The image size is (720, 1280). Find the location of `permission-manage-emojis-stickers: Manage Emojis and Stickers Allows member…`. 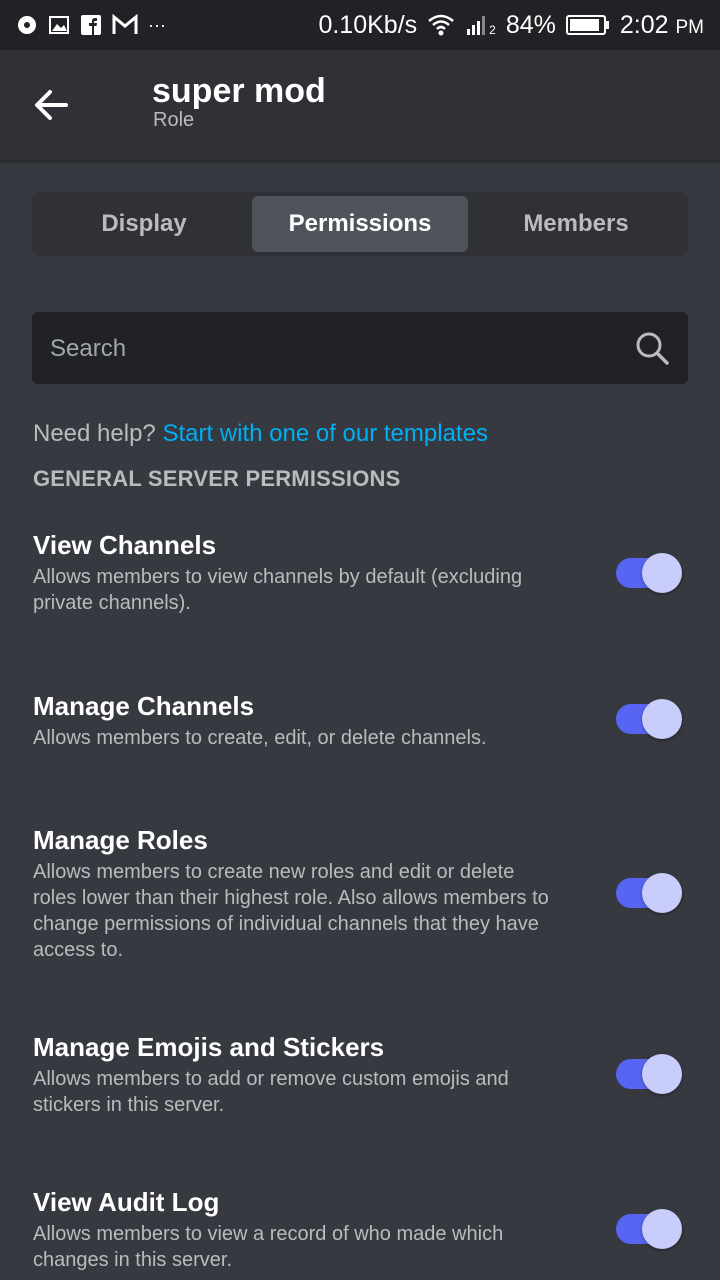

permission-manage-emojis-stickers: Manage Emojis and Stickers Allows member… is located at coordinates (360, 1074).